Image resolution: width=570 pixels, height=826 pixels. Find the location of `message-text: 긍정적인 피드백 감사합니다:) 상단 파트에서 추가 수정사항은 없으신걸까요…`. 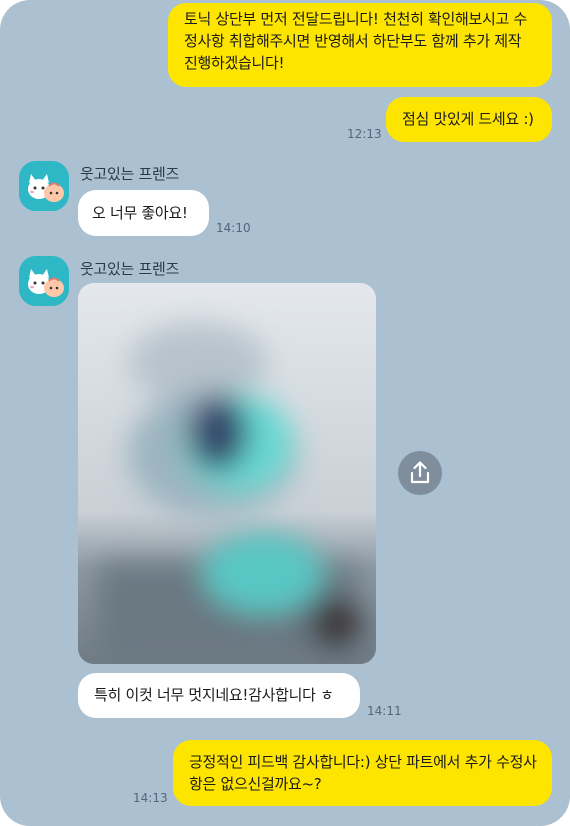

message-text: 긍정적인 피드백 감사합니다:) 상단 파트에서 추가 수정사항은 없으신걸까요… is located at coordinates (363, 773).